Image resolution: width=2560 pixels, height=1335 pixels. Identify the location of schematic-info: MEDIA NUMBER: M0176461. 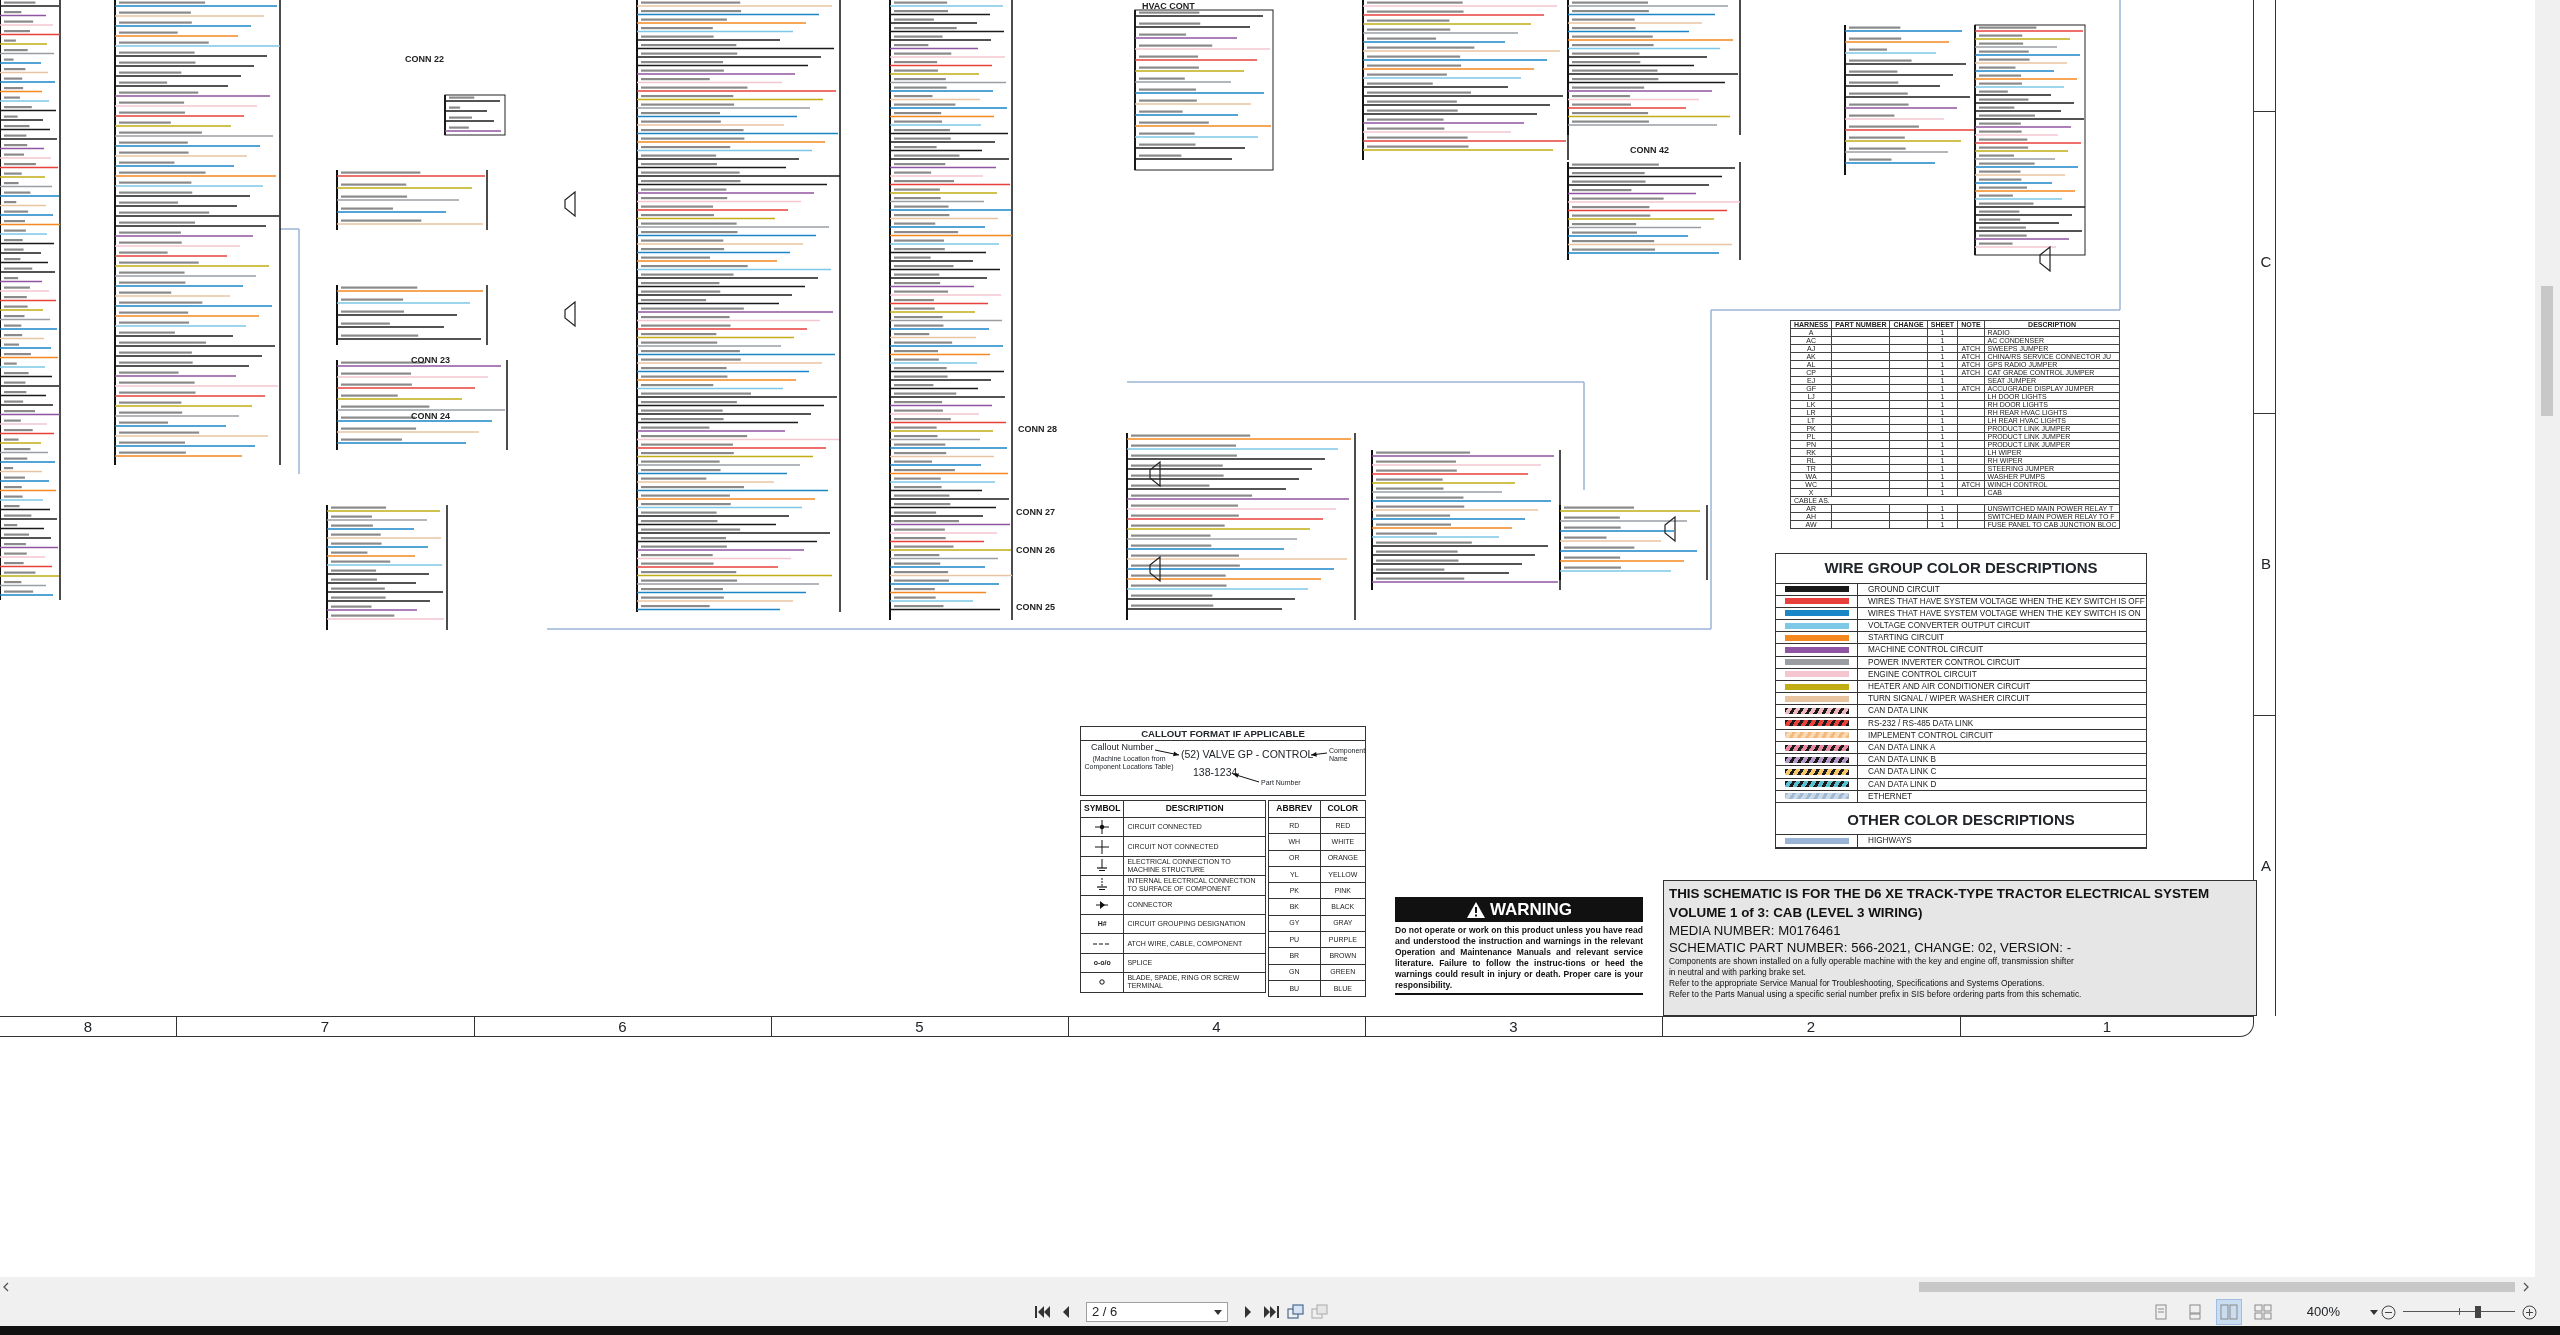
(1755, 930).